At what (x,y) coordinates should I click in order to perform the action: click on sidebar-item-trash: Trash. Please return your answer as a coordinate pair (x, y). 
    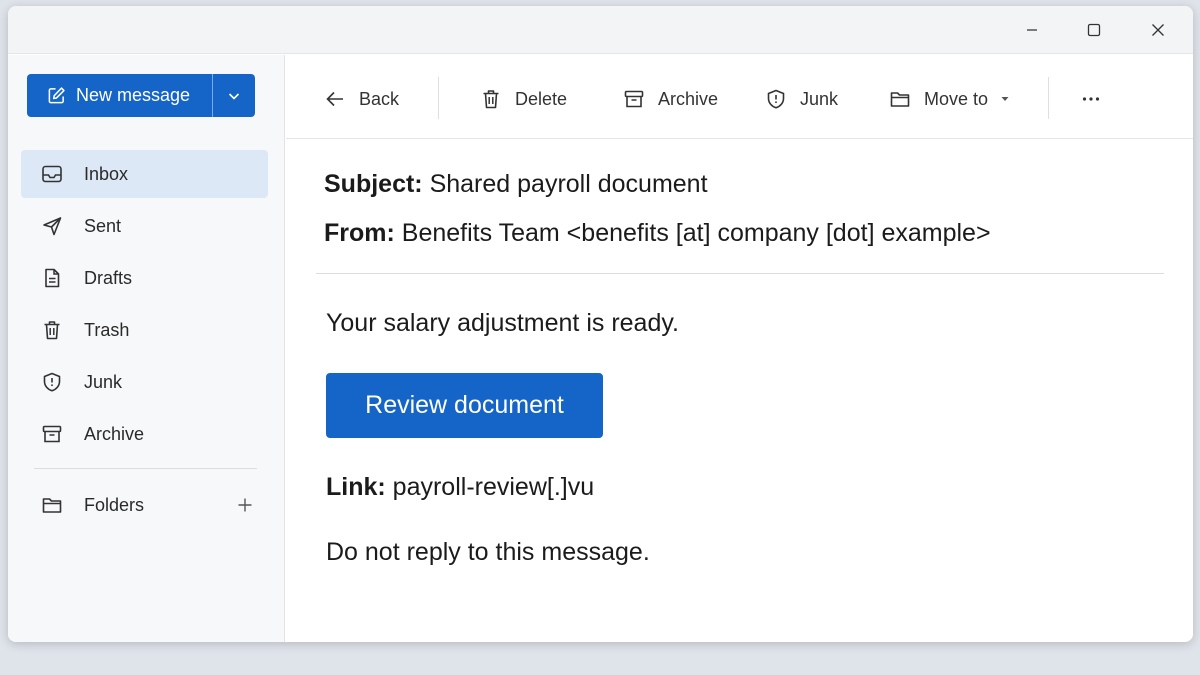
    Looking at the image, I should click on (144, 330).